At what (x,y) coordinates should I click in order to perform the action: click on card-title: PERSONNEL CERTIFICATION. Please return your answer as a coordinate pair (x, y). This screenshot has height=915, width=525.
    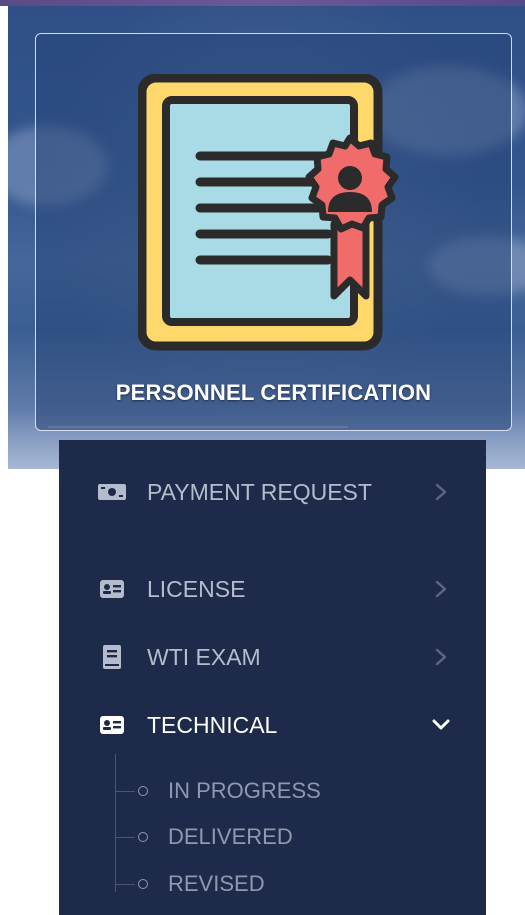
    Looking at the image, I should click on (273, 392).